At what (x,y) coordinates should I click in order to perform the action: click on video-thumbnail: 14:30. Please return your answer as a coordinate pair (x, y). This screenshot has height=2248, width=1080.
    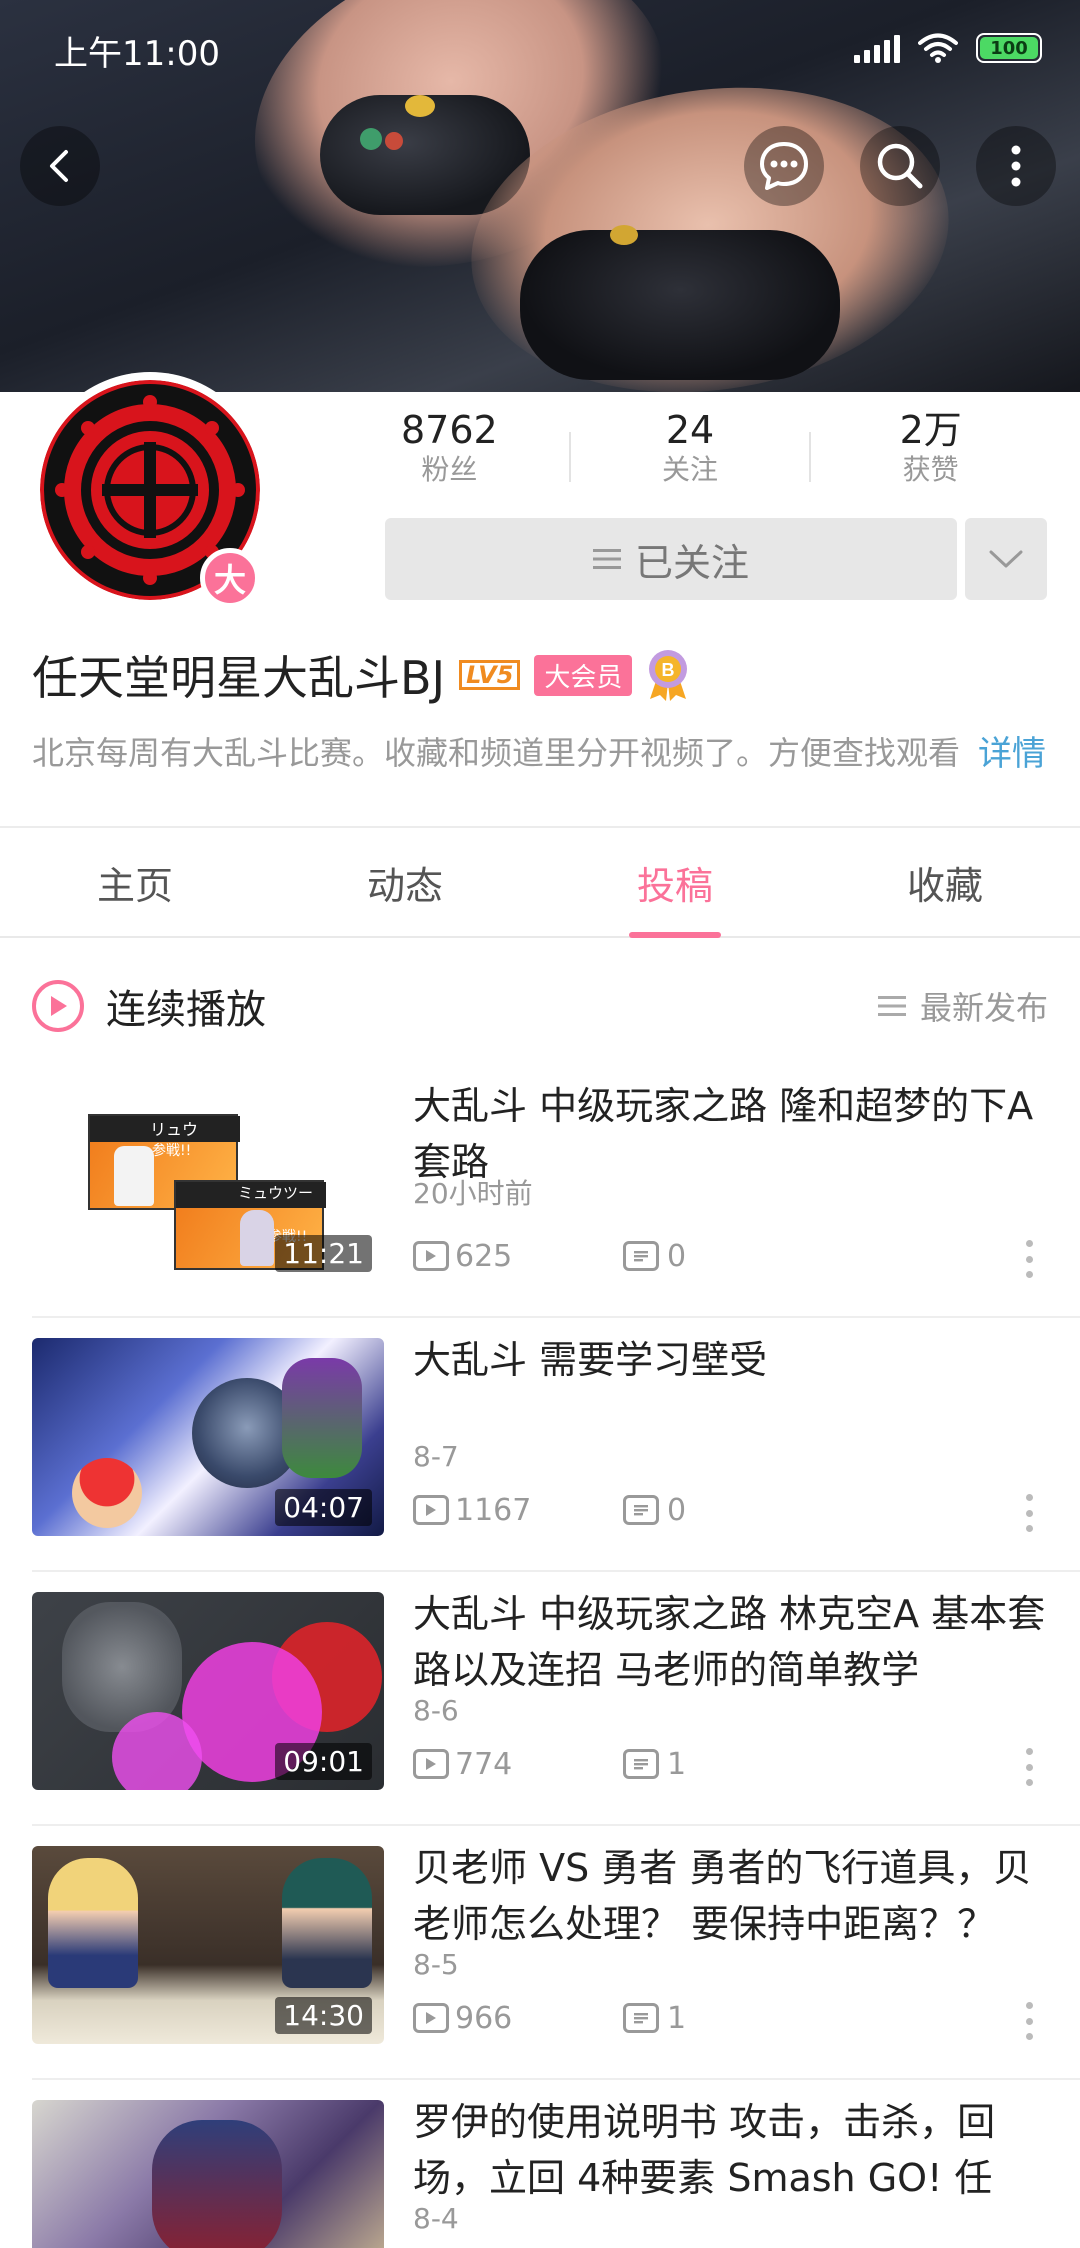
    Looking at the image, I should click on (208, 1945).